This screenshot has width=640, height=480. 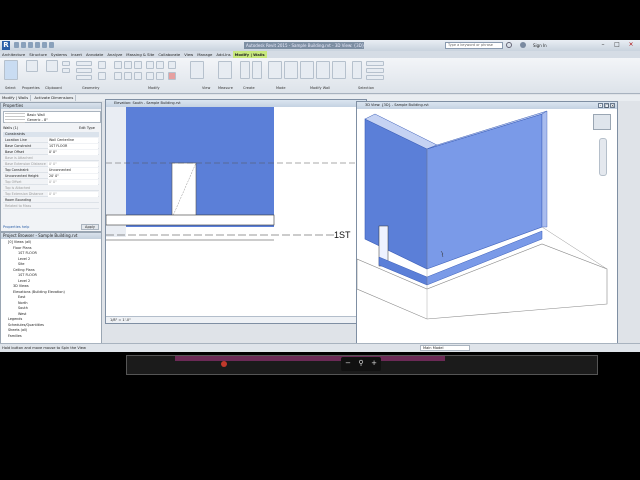 What do you see at coordinates (245, 70) in the screenshot?
I see `create-similar-button` at bounding box center [245, 70].